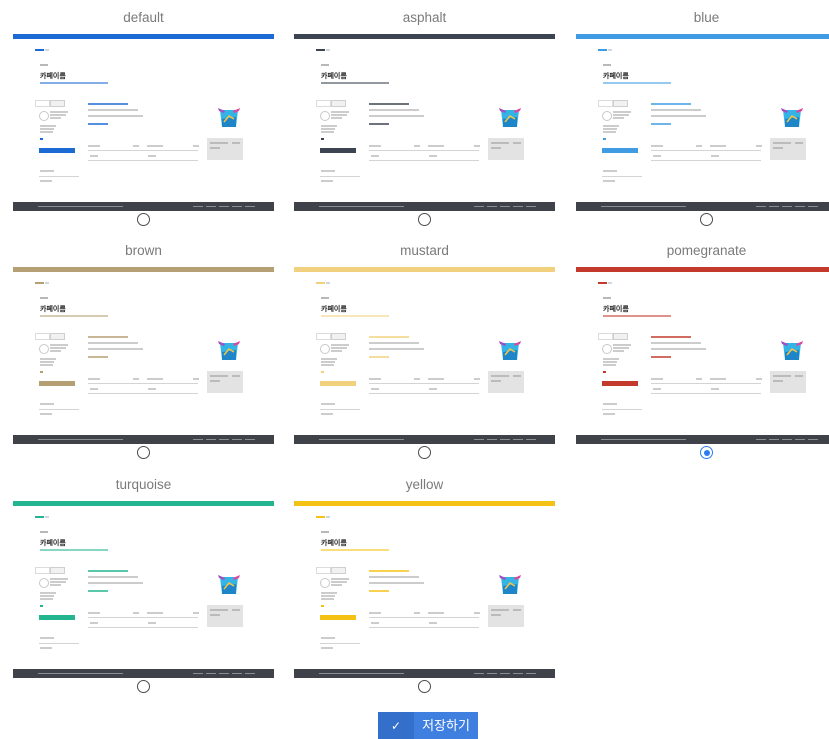  I want to click on theme-preview-mustard: 카페이름, so click(424, 355).